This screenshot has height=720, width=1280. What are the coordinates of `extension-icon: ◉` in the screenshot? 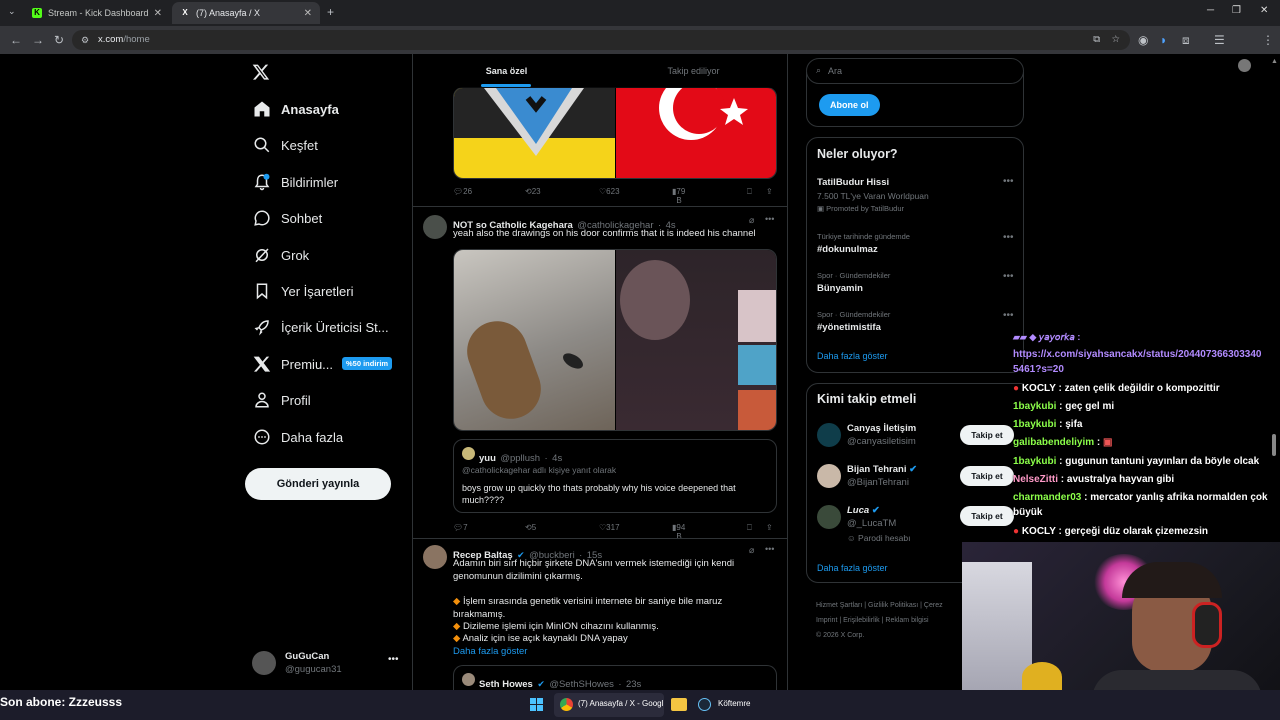 It's located at (1143, 40).